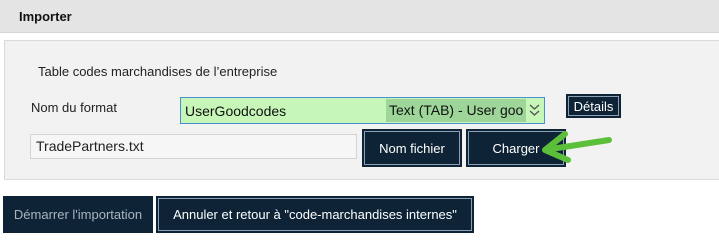  Describe the element at coordinates (534, 110) in the screenshot. I see `chevron-down-icon` at that location.